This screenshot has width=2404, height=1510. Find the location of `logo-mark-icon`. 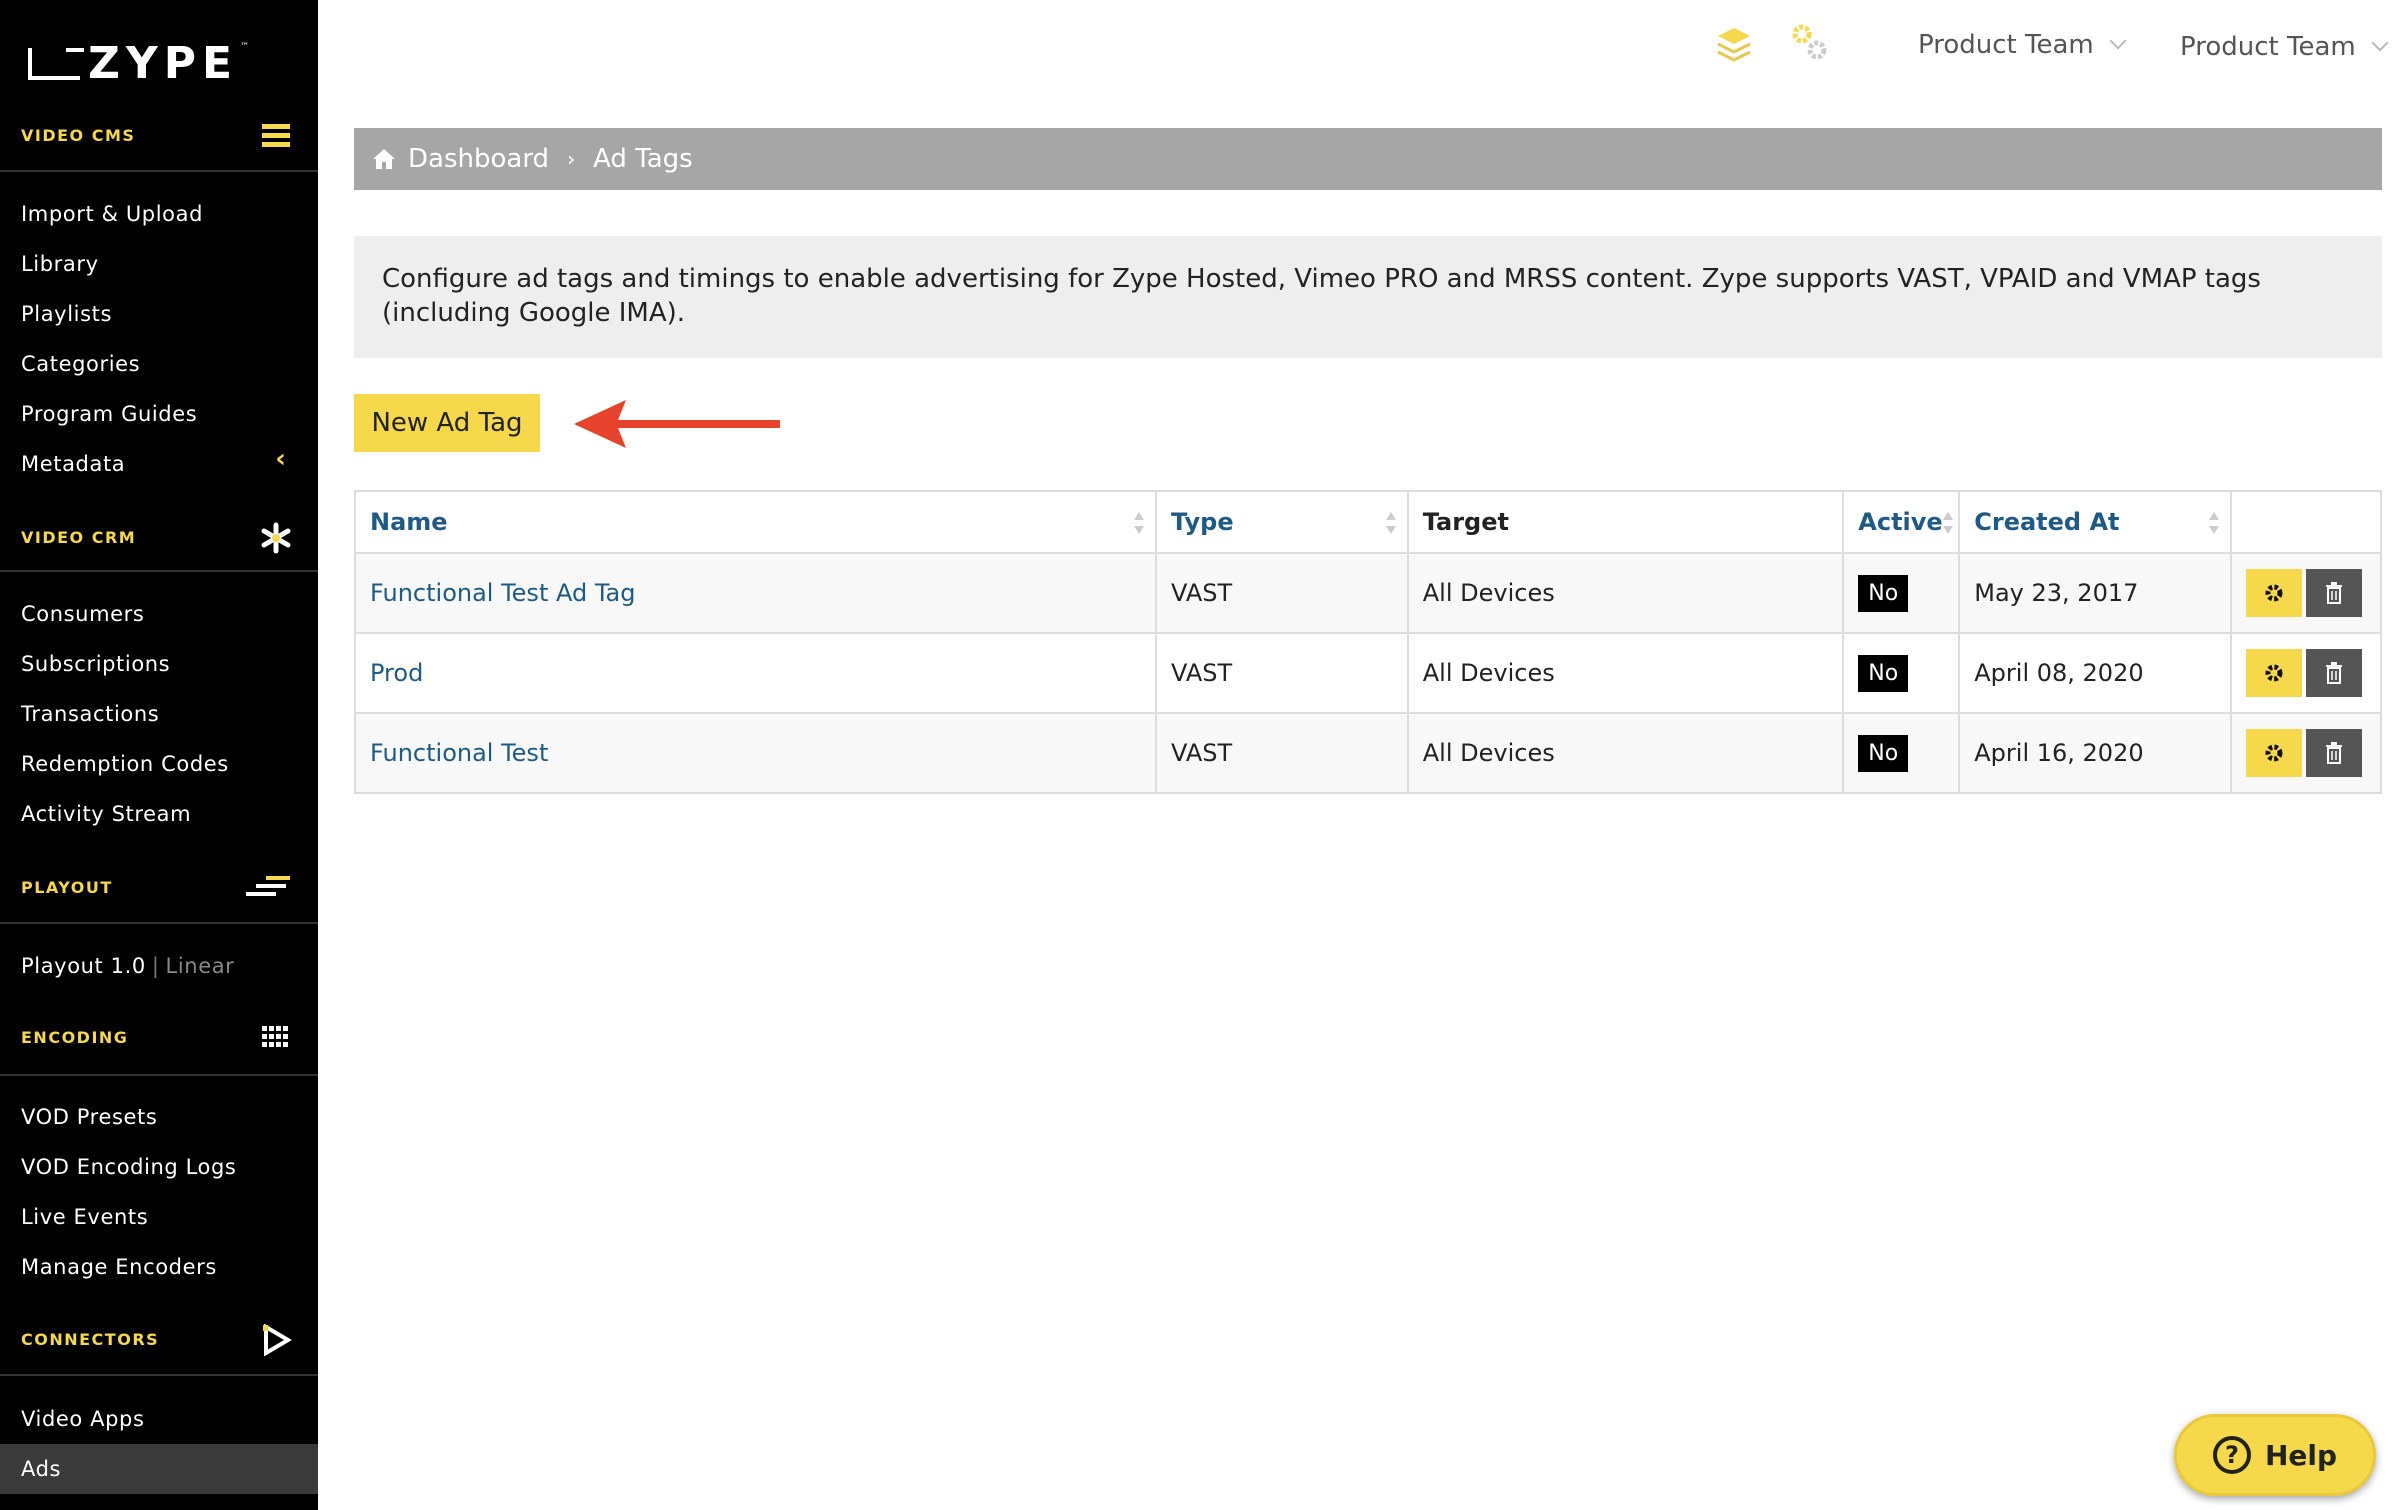

logo-mark-icon is located at coordinates (56, 64).